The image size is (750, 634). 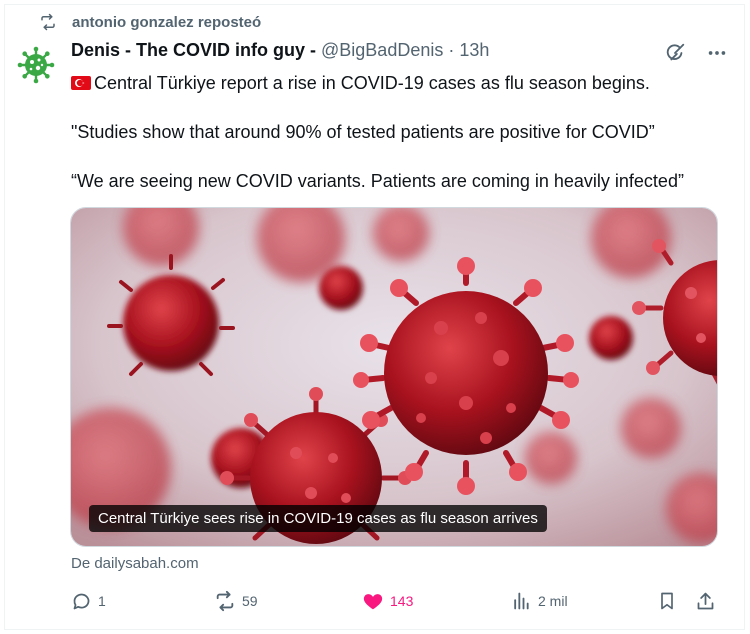 I want to click on post-action-bar: 1 59 143 2 mil, so click(x=396, y=601).